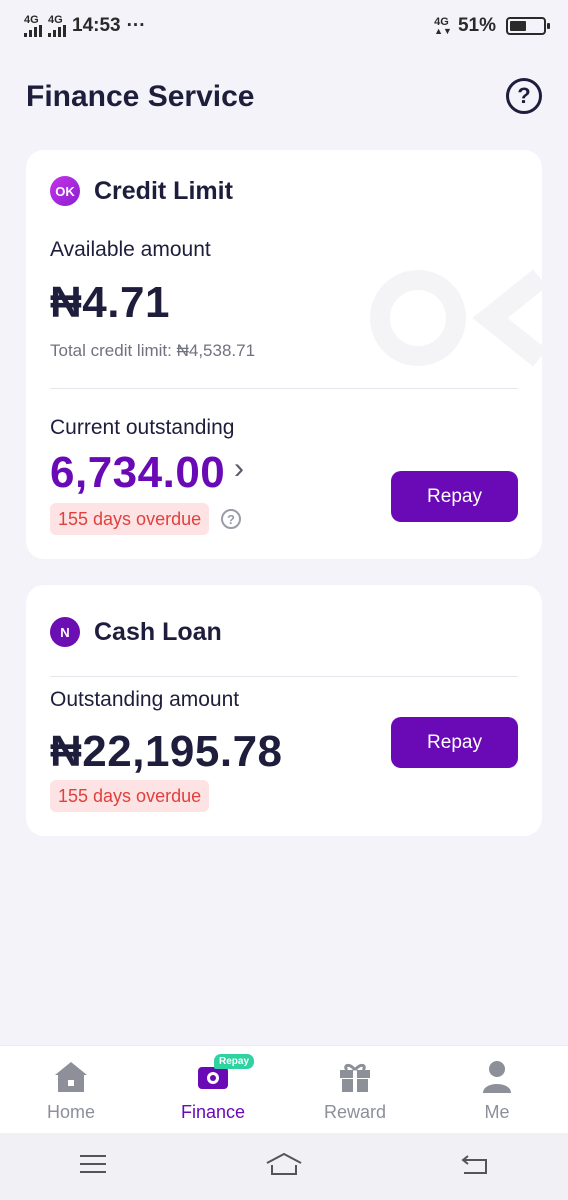 The image size is (568, 1200). What do you see at coordinates (231, 519) in the screenshot?
I see `help-small-icon: ?` at bounding box center [231, 519].